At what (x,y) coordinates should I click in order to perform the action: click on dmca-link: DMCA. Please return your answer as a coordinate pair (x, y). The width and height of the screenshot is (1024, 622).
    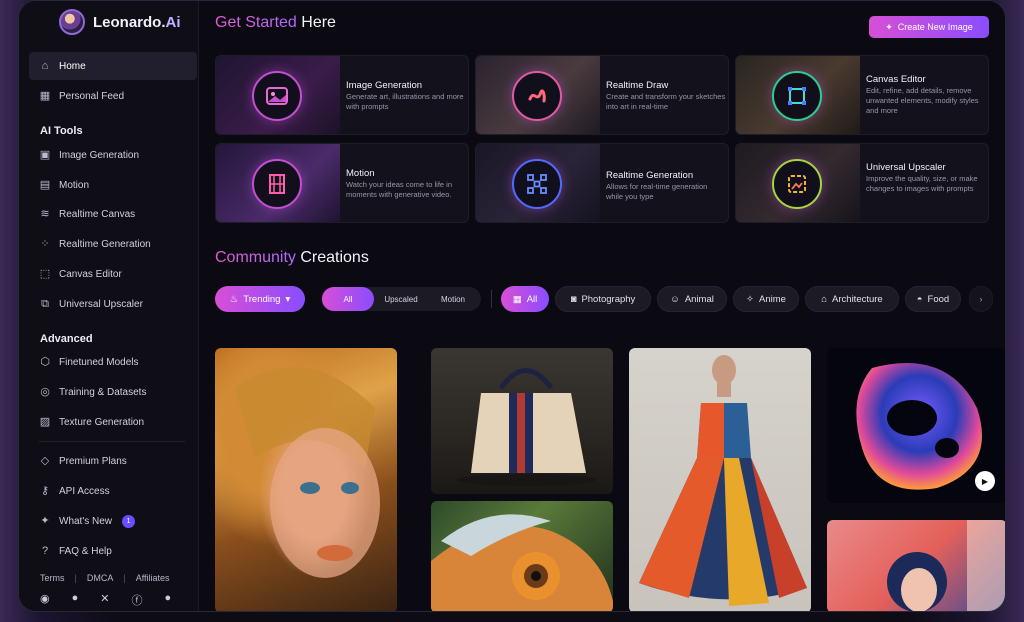
    Looking at the image, I should click on (100, 578).